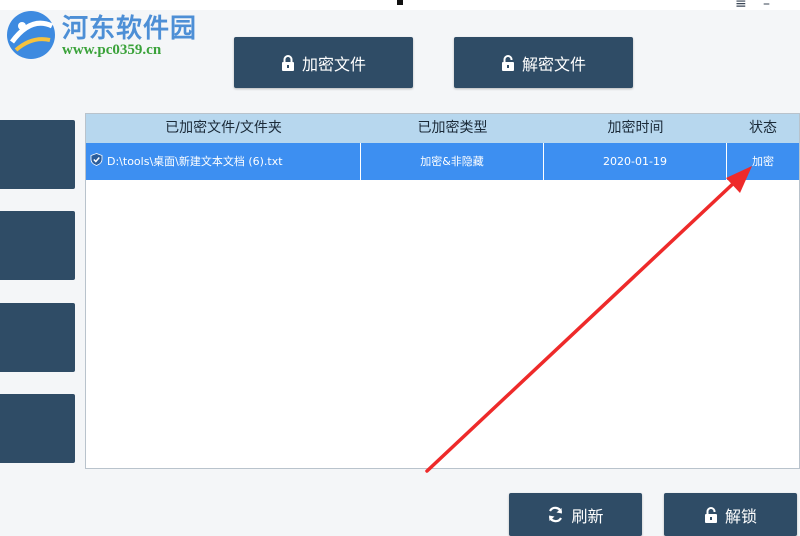 This screenshot has width=800, height=536. What do you see at coordinates (741, 6) in the screenshot?
I see `menu-icon: ≡` at bounding box center [741, 6].